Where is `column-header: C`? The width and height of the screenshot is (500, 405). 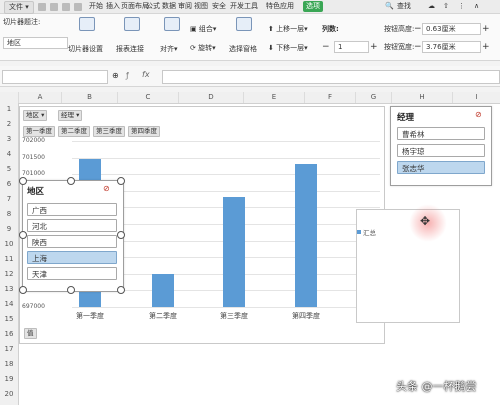 column-header: C is located at coordinates (148, 97).